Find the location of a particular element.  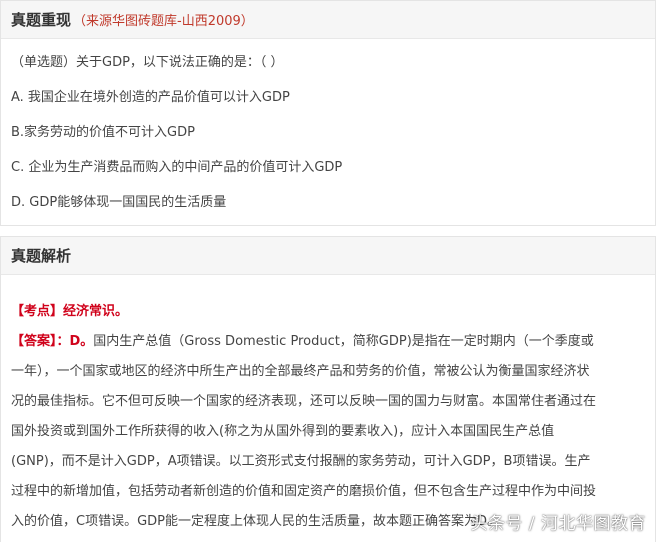

knowledge-point-line: 【考点】经济常识。 is located at coordinates (328, 312).